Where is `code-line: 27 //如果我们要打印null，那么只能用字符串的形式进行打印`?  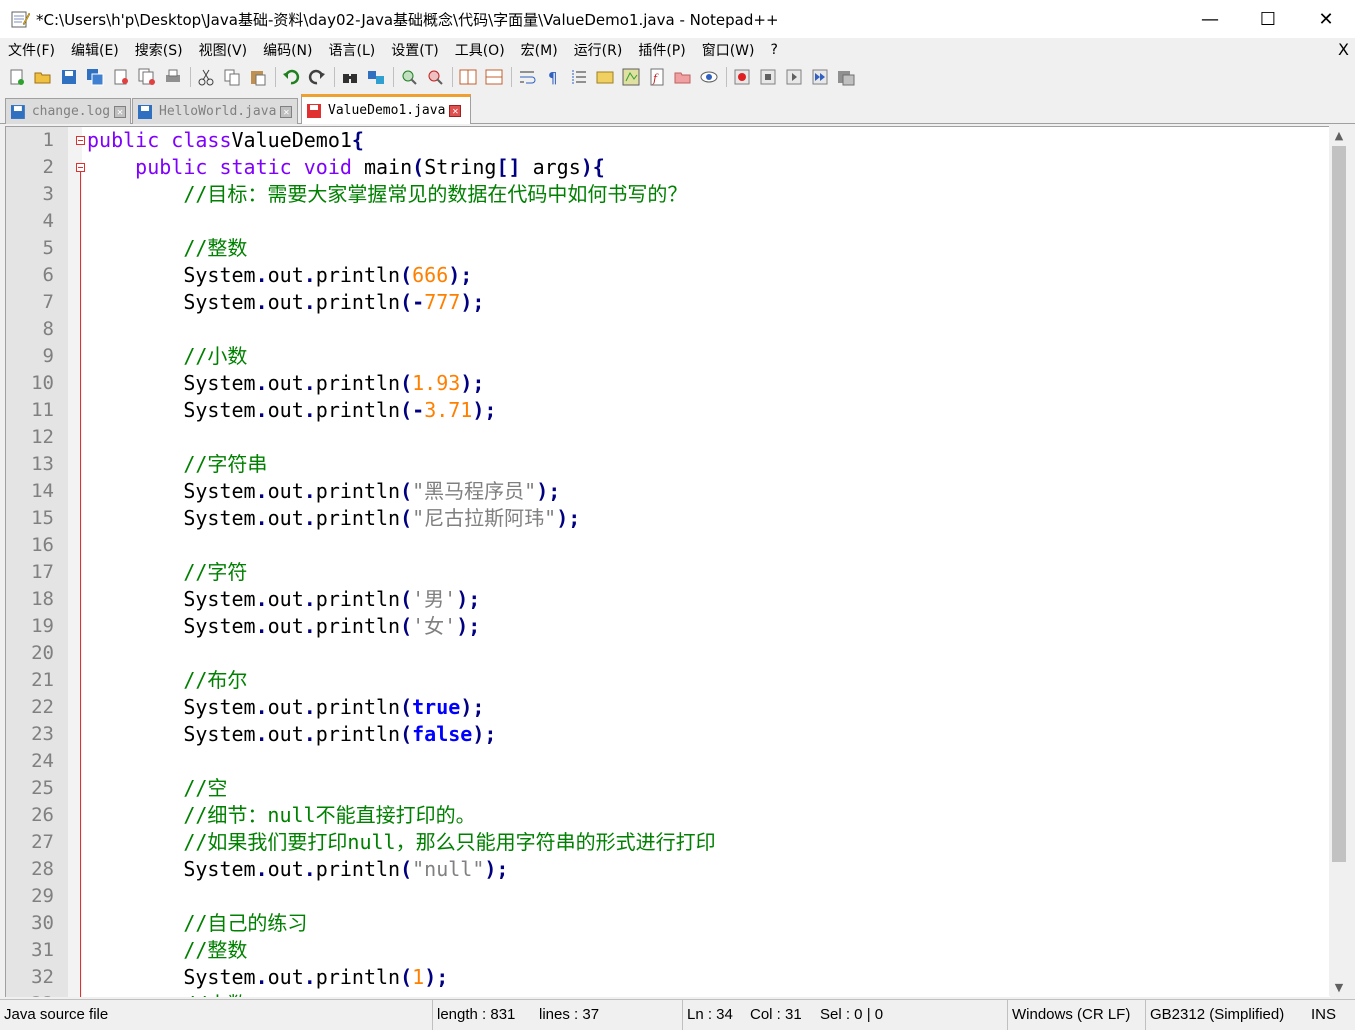
code-line: 27 //如果我们要打印null，那么只能用字符串的形式进行打印 is located at coordinates (668, 842).